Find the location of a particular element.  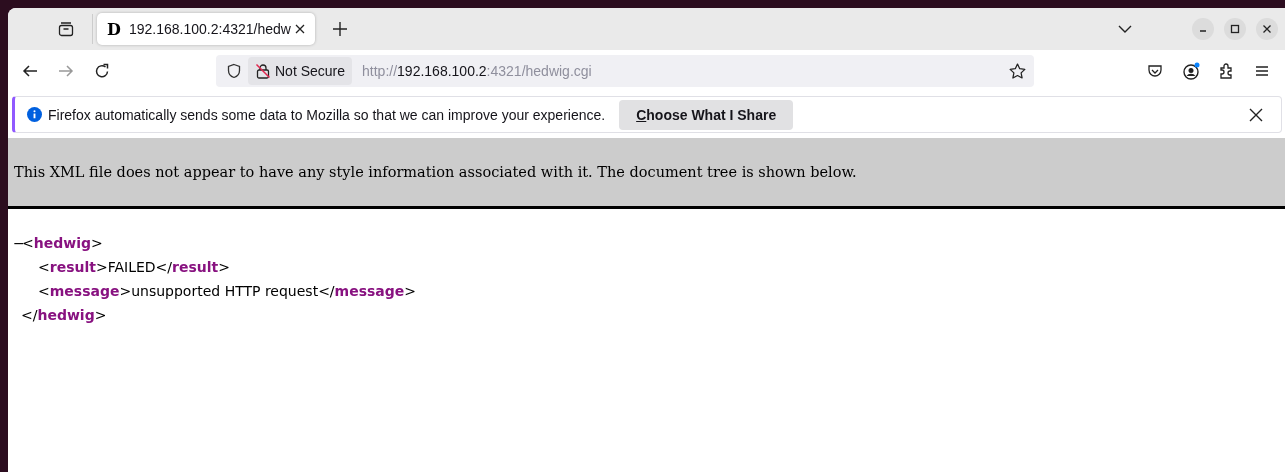

back-icon is located at coordinates (30, 71).